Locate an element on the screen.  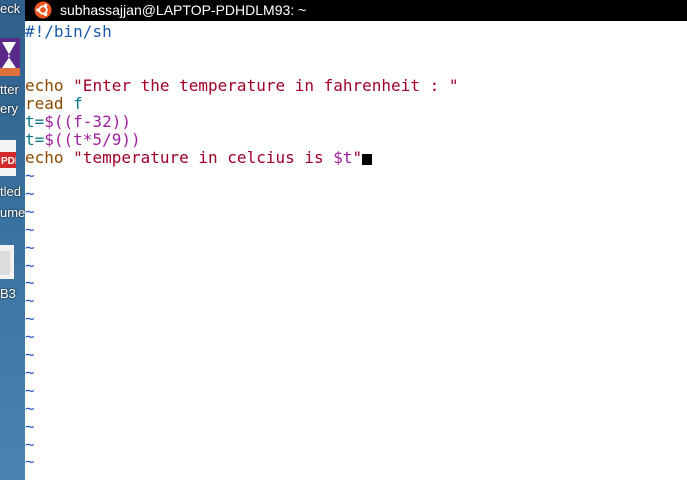
read-variable: f is located at coordinates (78, 103).